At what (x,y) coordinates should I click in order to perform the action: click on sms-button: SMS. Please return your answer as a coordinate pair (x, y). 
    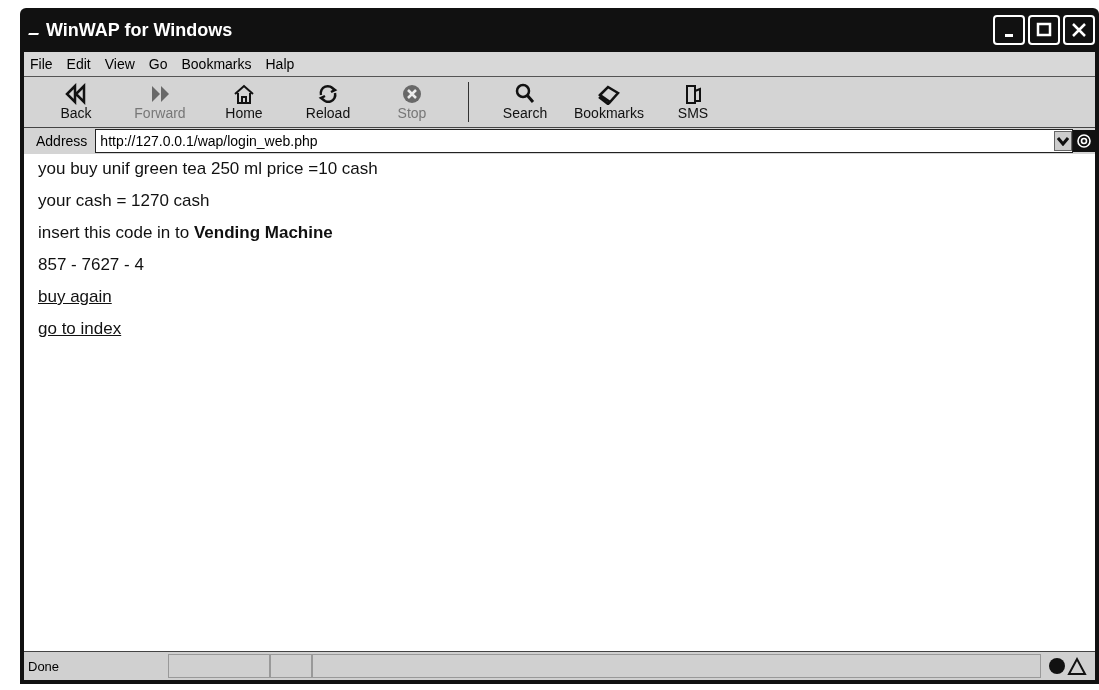
    Looking at the image, I should click on (693, 102).